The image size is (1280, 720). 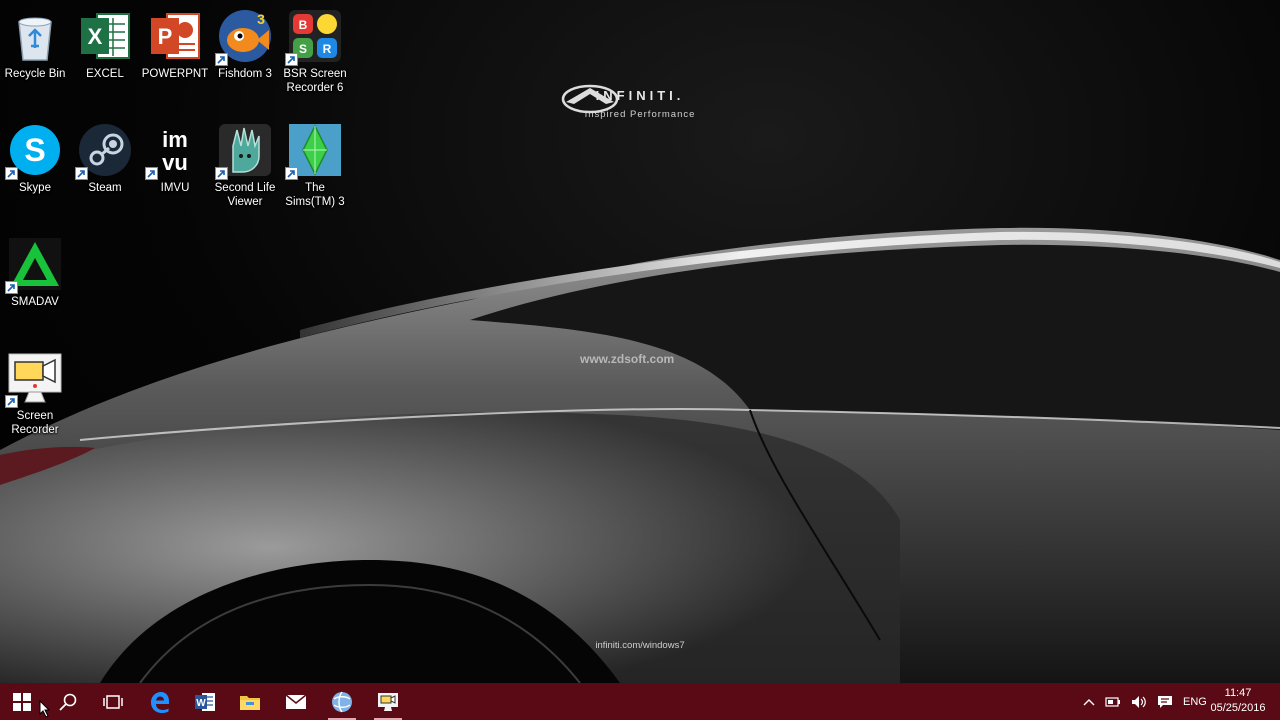 What do you see at coordinates (640, 101) in the screenshot?
I see `infiniti-branding: INFINITI. Inspired Performance` at bounding box center [640, 101].